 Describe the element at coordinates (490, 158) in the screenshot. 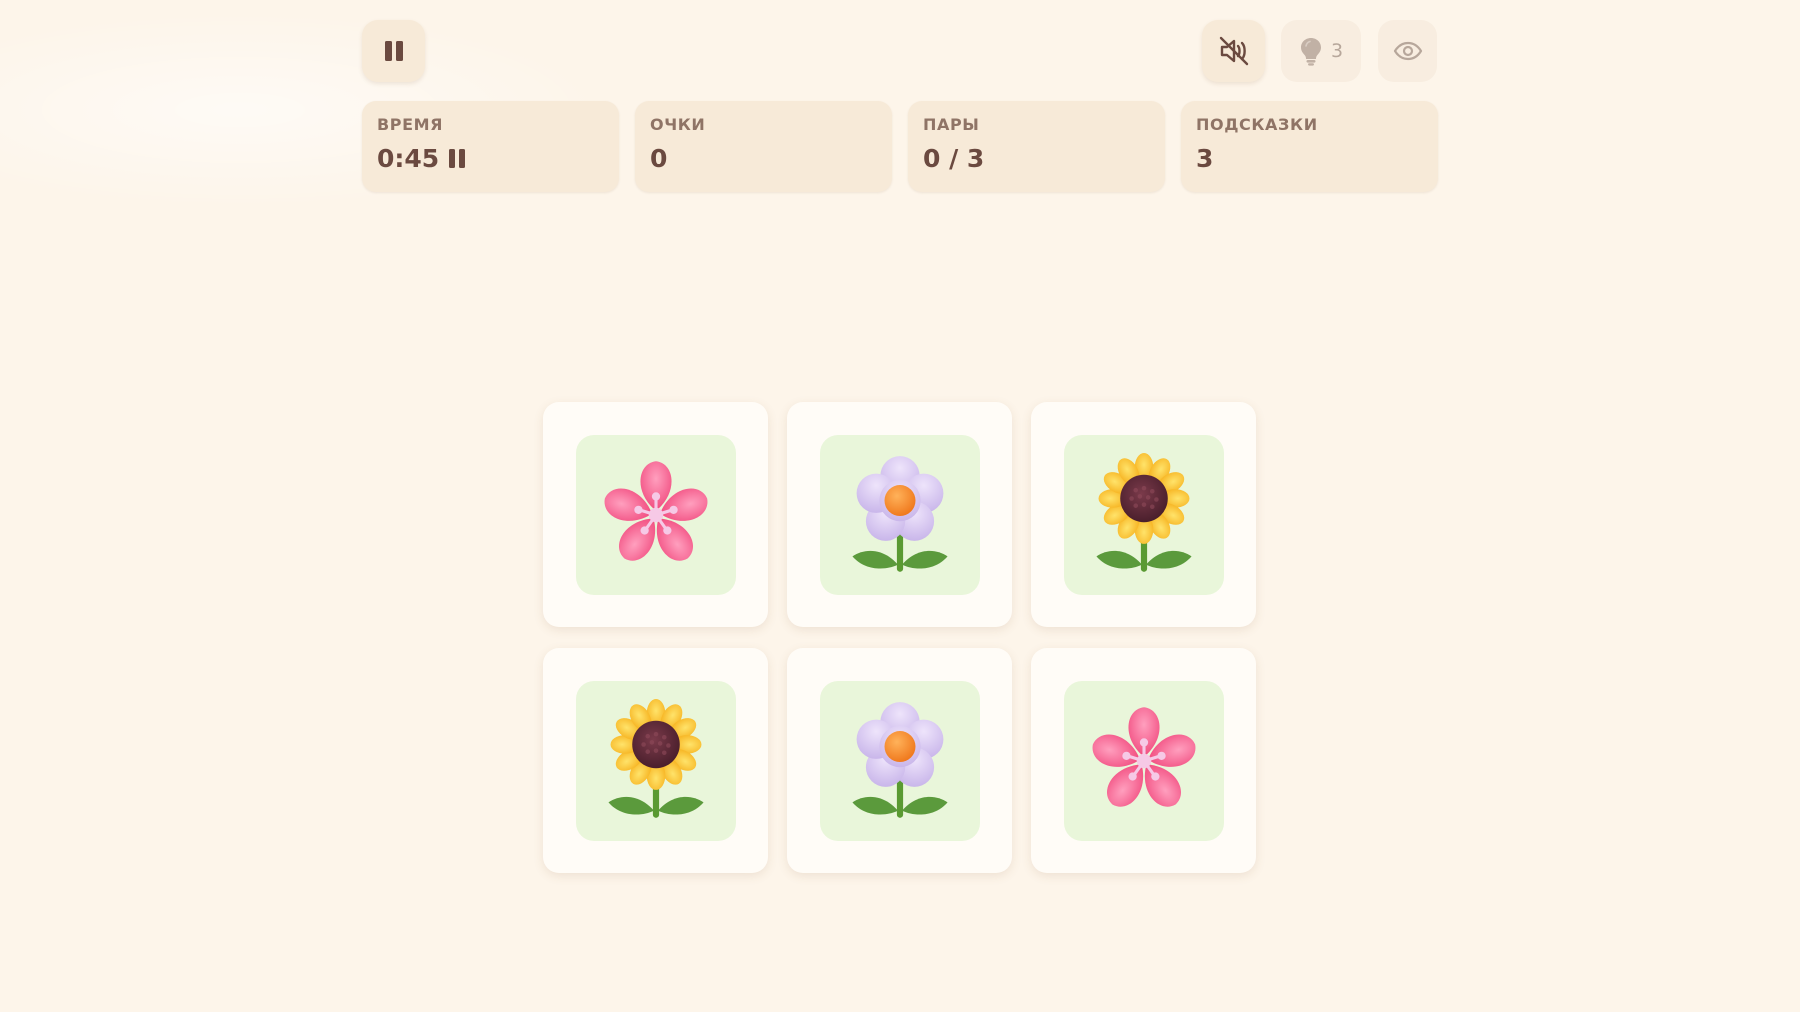

I see `stat-time-row: 0:45` at that location.